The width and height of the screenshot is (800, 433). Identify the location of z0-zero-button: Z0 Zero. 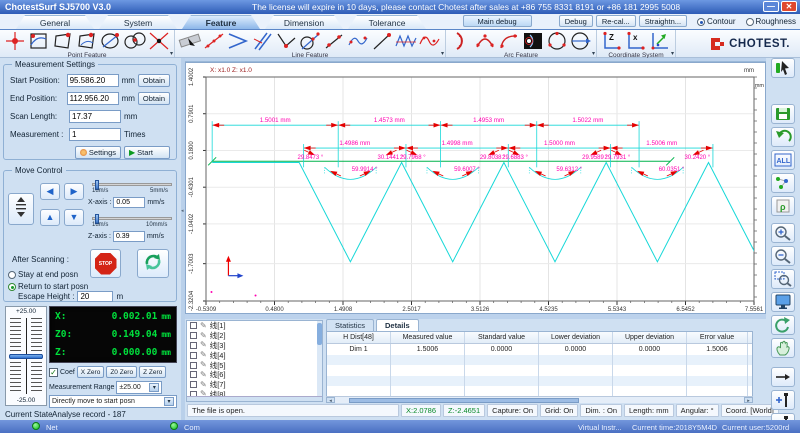
(122, 372).